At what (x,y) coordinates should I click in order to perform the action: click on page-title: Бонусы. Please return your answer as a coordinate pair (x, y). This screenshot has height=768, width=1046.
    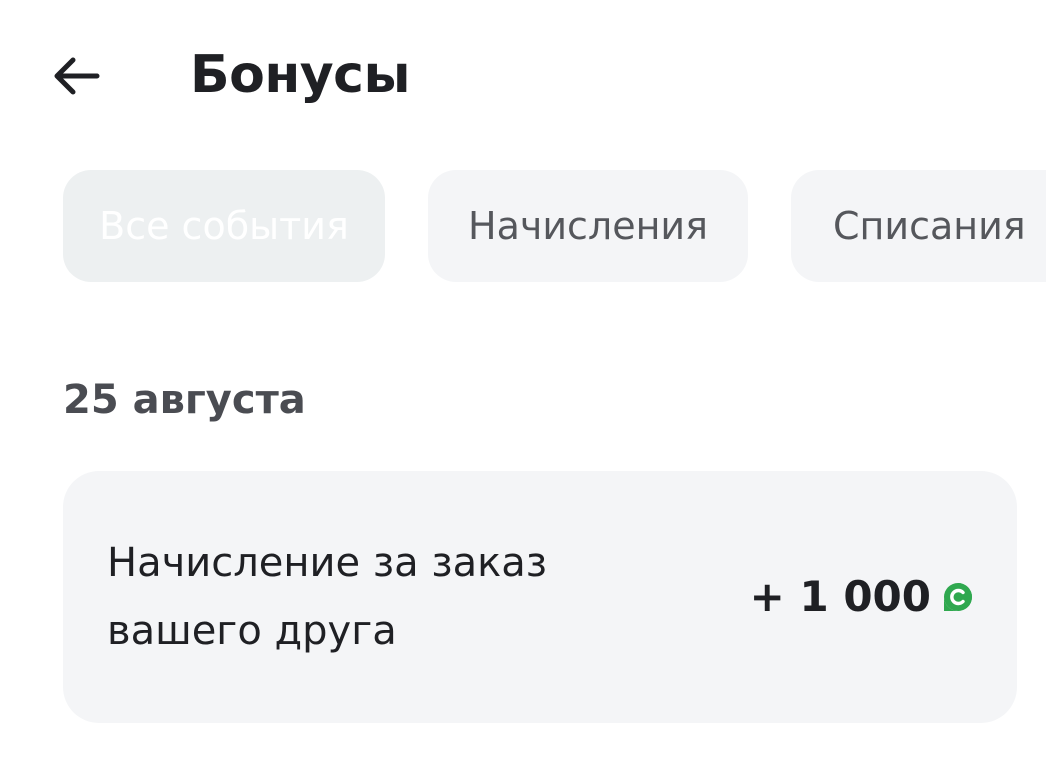
    Looking at the image, I should click on (300, 75).